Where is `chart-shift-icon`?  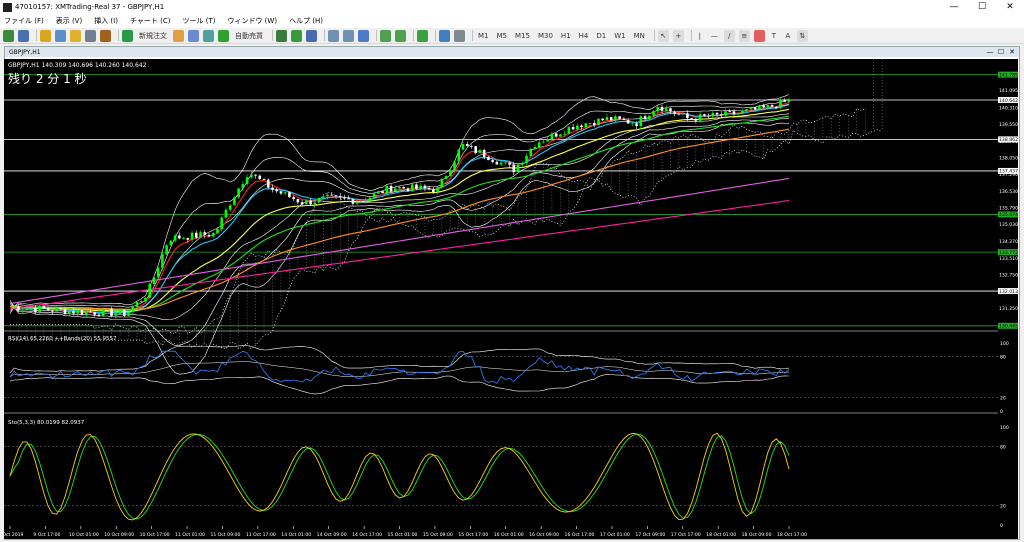
chart-shift-icon is located at coordinates (385, 35).